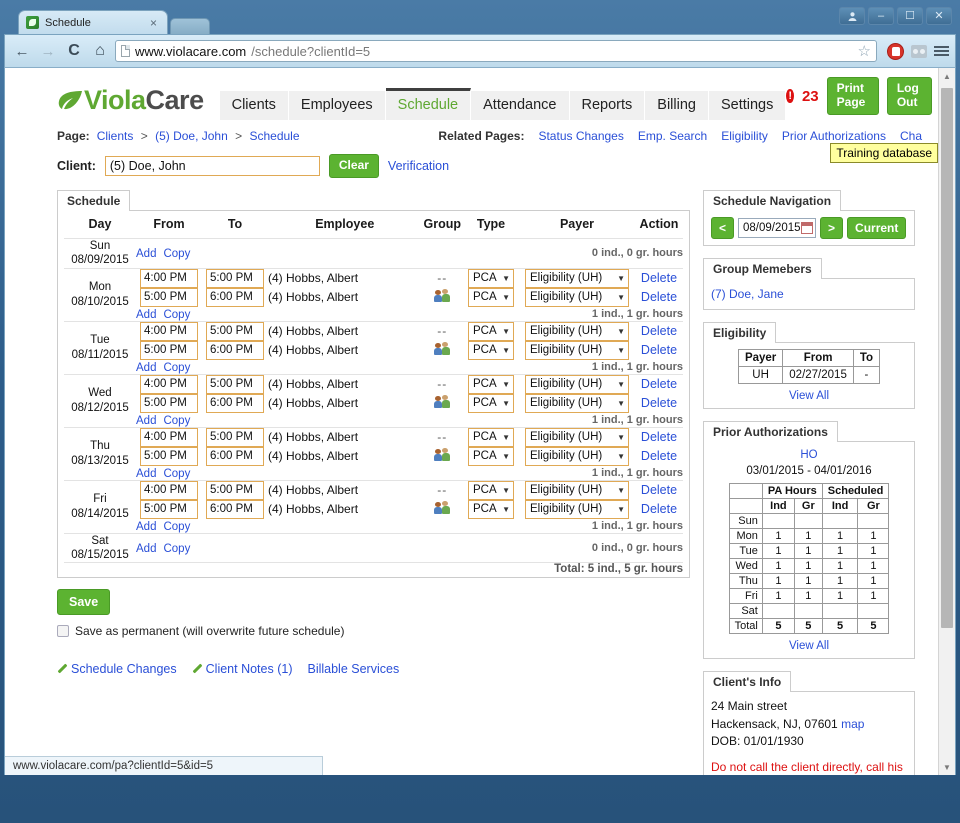 This screenshot has width=960, height=823. Describe the element at coordinates (911, 136) in the screenshot. I see `related-link-changes: Cha` at that location.